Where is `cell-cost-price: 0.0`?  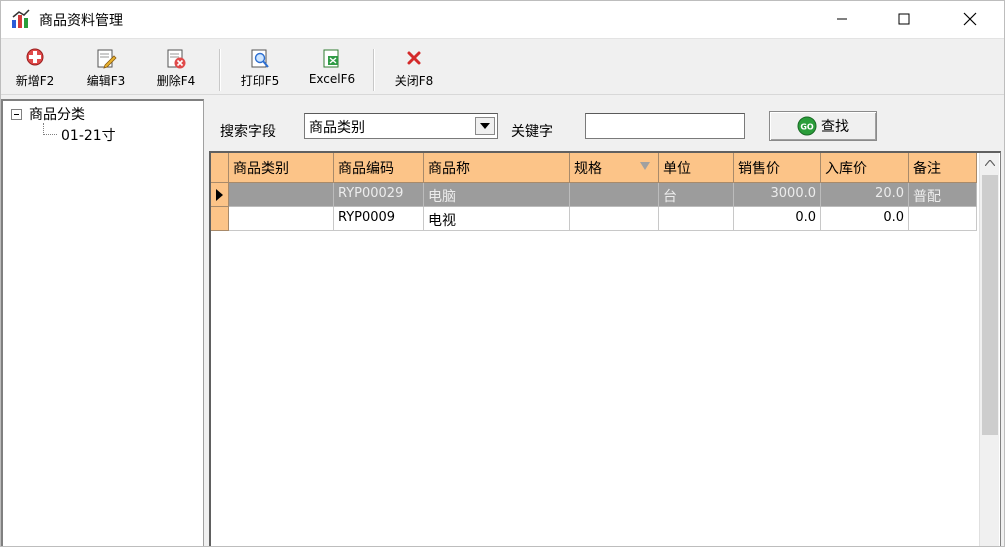 cell-cost-price: 0.0 is located at coordinates (865, 219).